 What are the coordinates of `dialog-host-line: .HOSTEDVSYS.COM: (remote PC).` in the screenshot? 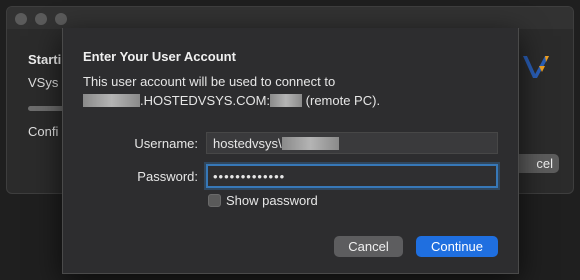 It's located at (231, 100).